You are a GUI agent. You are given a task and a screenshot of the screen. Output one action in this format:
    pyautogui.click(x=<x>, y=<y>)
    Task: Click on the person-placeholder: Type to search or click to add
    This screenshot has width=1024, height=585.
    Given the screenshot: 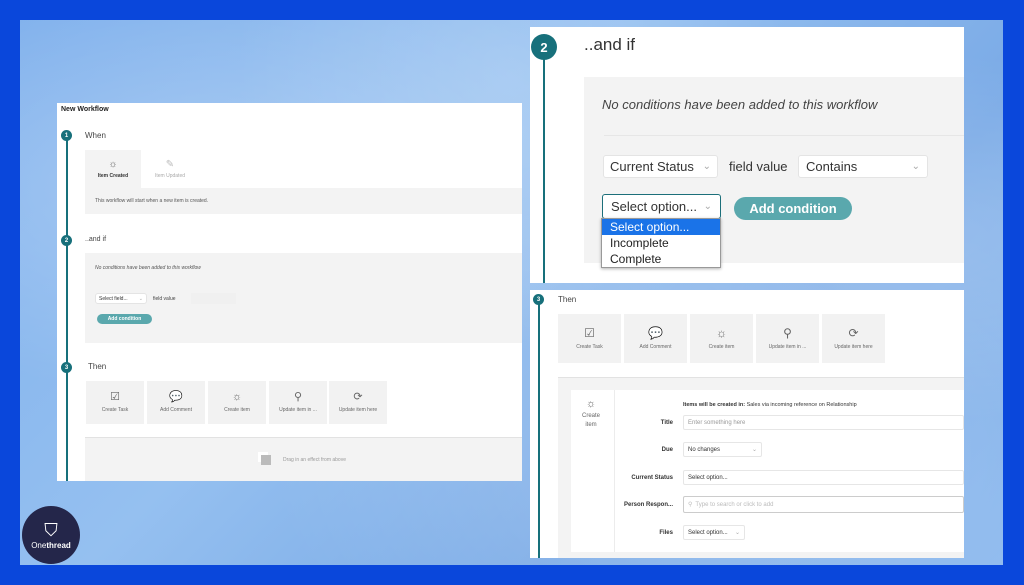 What is the action you would take?
    pyautogui.click(x=734, y=504)
    